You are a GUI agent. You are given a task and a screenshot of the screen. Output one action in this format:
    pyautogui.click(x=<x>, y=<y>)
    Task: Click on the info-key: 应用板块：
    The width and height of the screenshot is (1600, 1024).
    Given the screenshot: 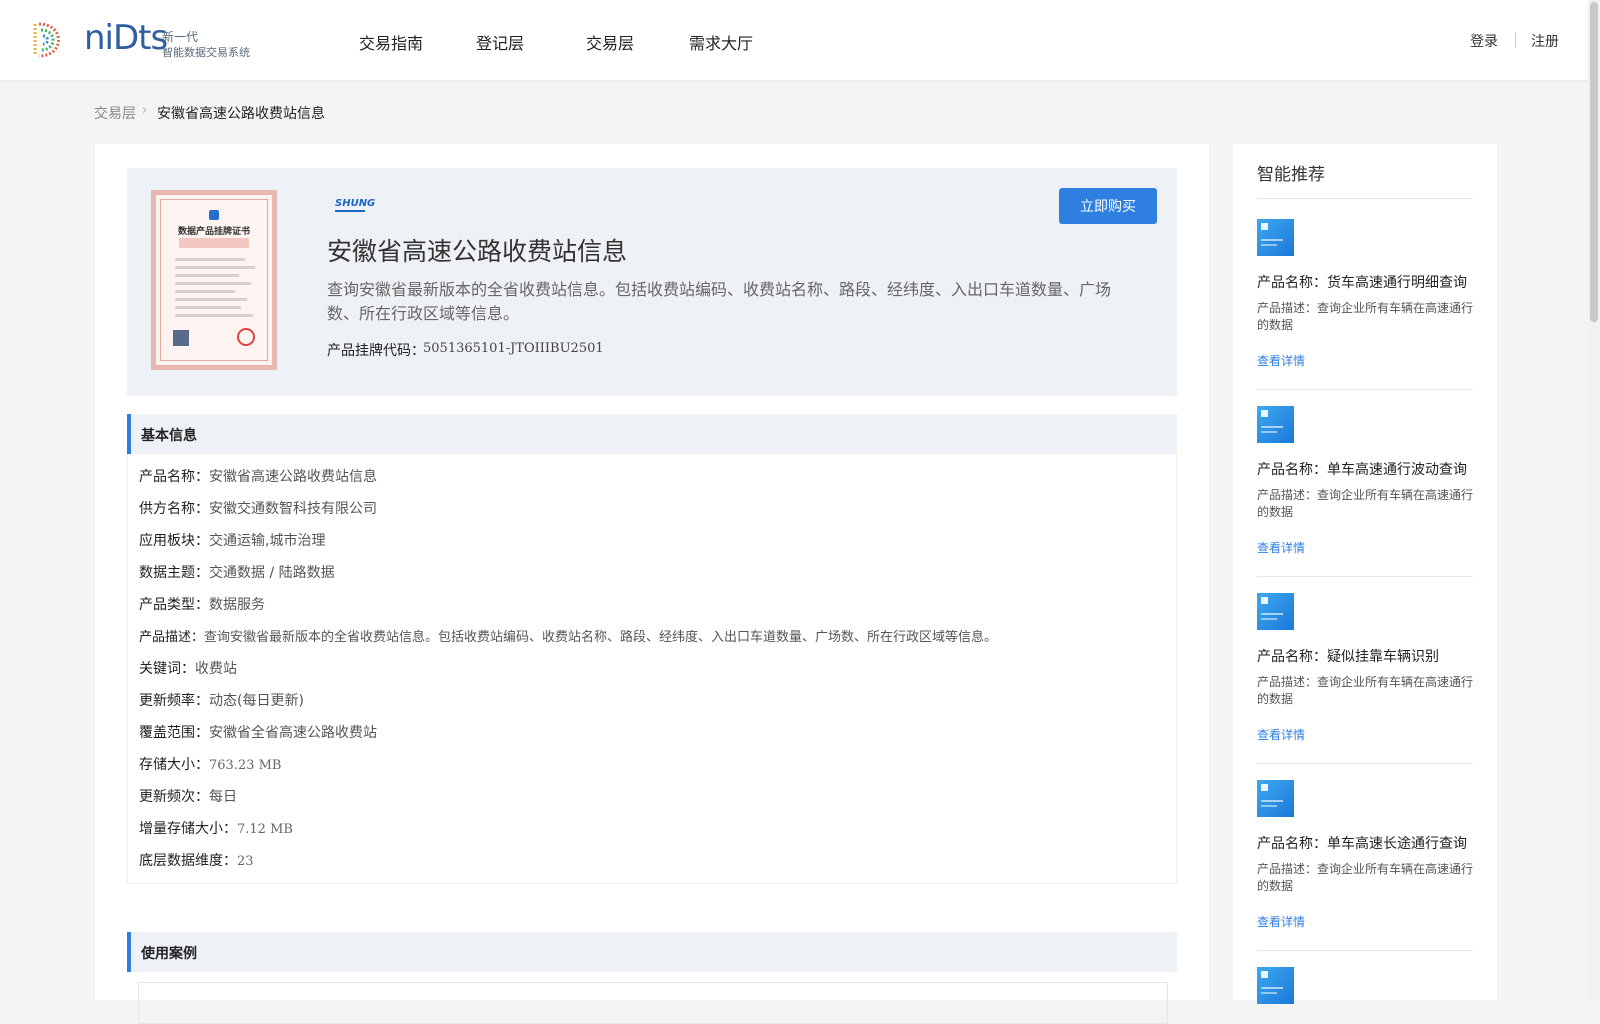 What is the action you would take?
    pyautogui.click(x=174, y=541)
    